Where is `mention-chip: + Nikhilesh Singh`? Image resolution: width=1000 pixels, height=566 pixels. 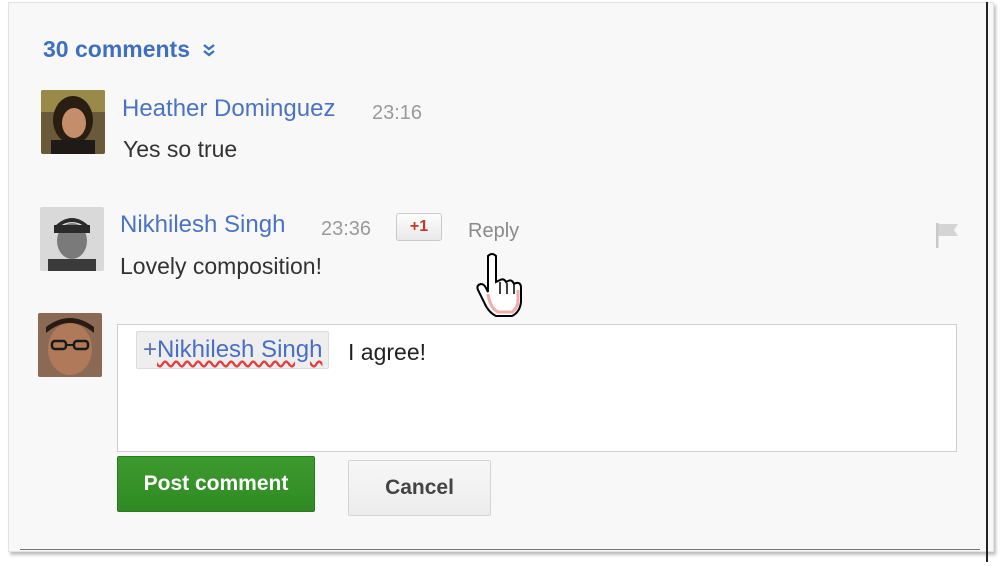
mention-chip: + Nikhilesh Singh is located at coordinates (233, 350).